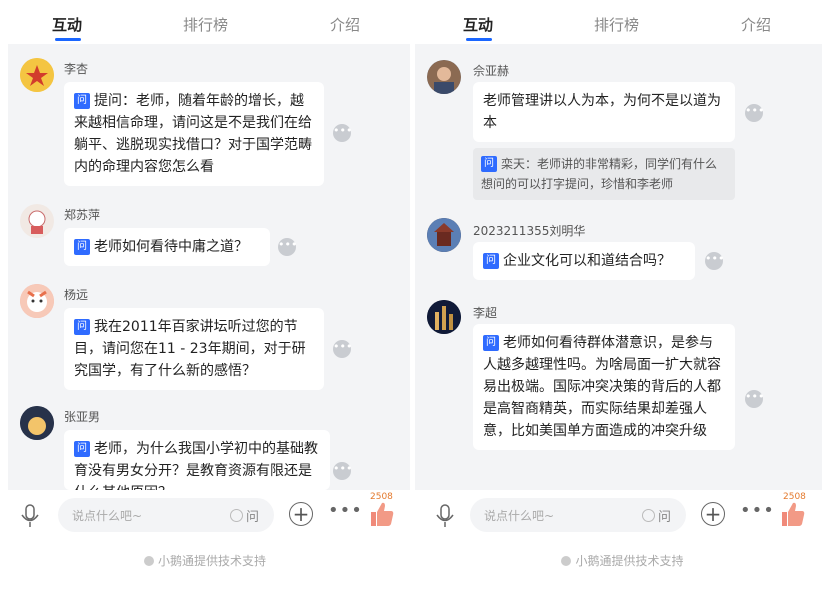  I want to click on user-name: 张亚男, so click(82, 417).